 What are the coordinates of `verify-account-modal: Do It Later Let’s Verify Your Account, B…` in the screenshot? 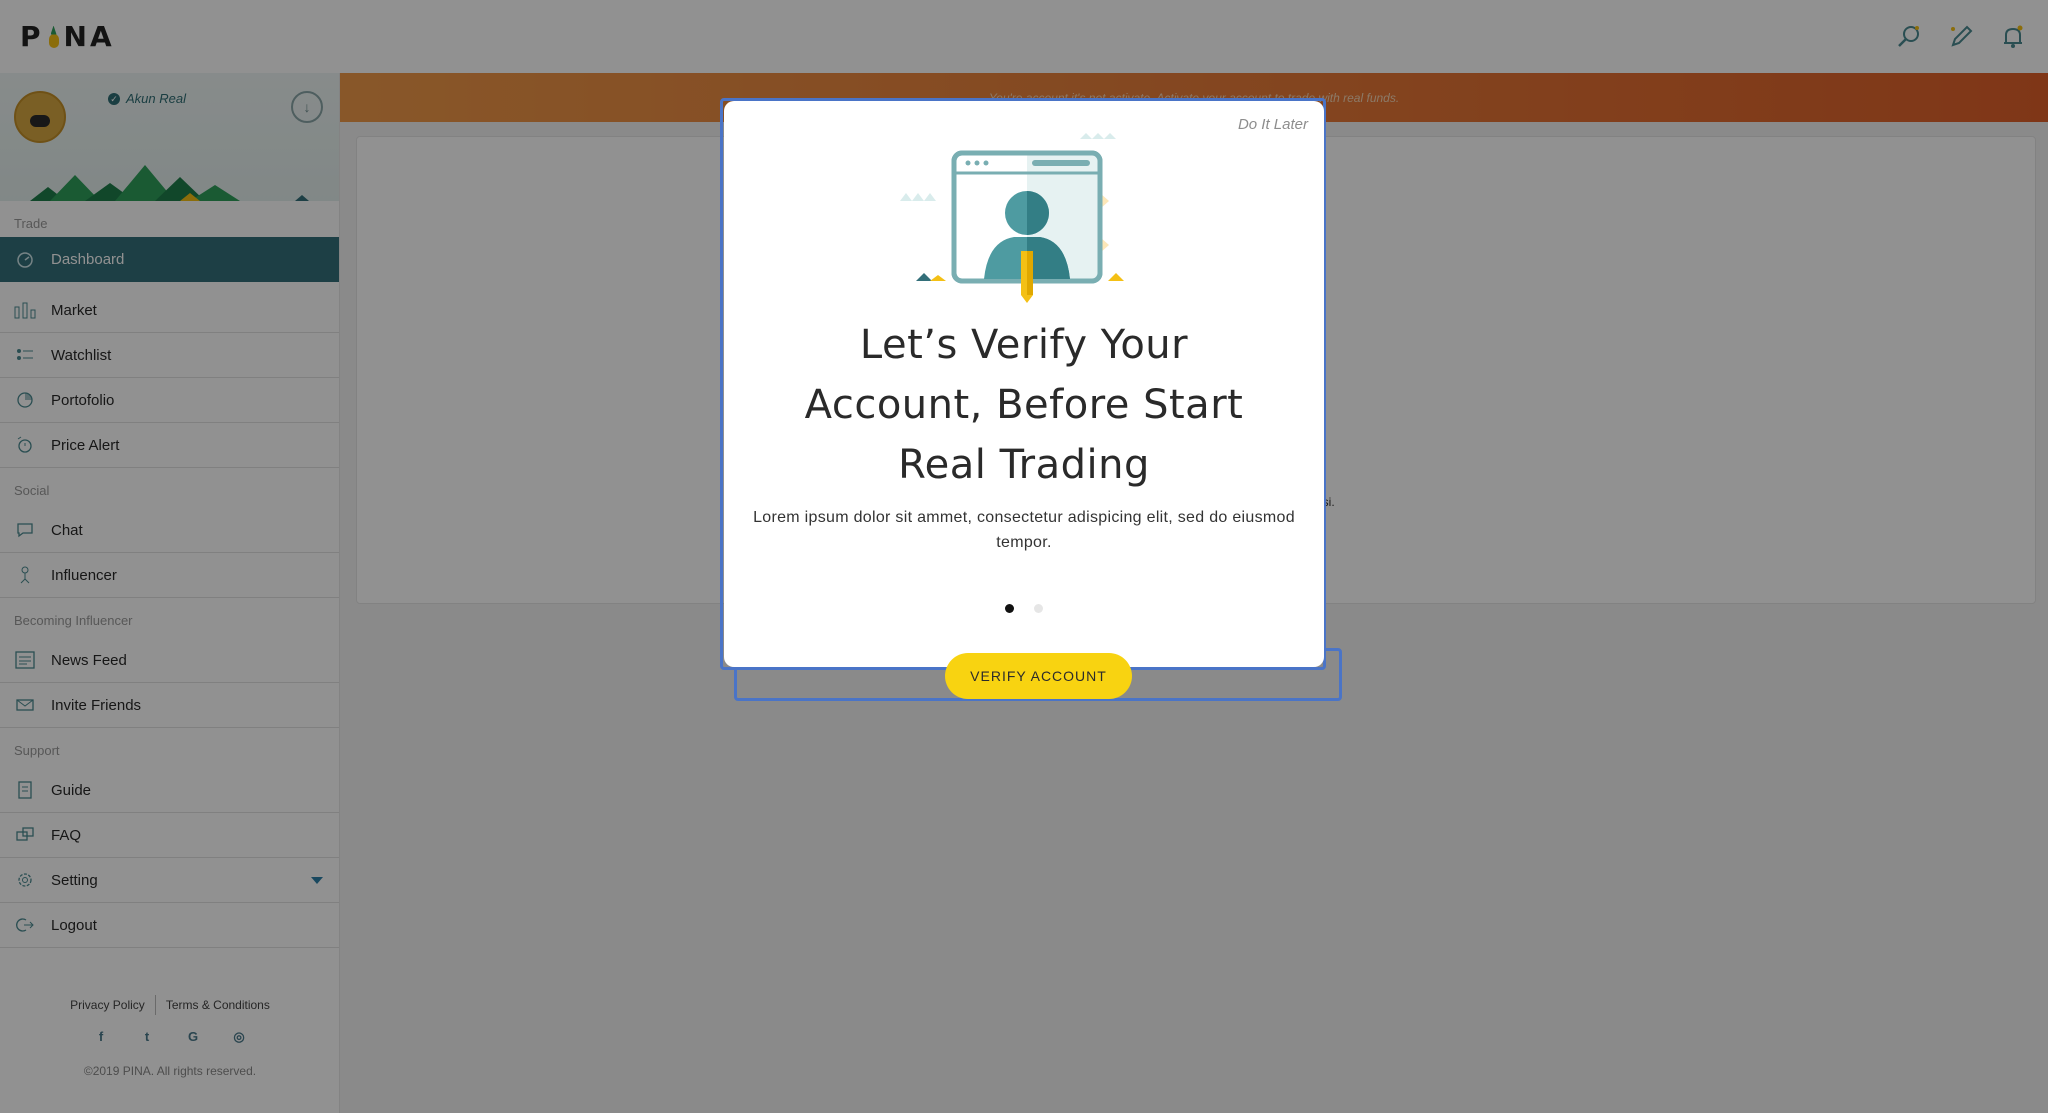 It's located at (1024, 384).